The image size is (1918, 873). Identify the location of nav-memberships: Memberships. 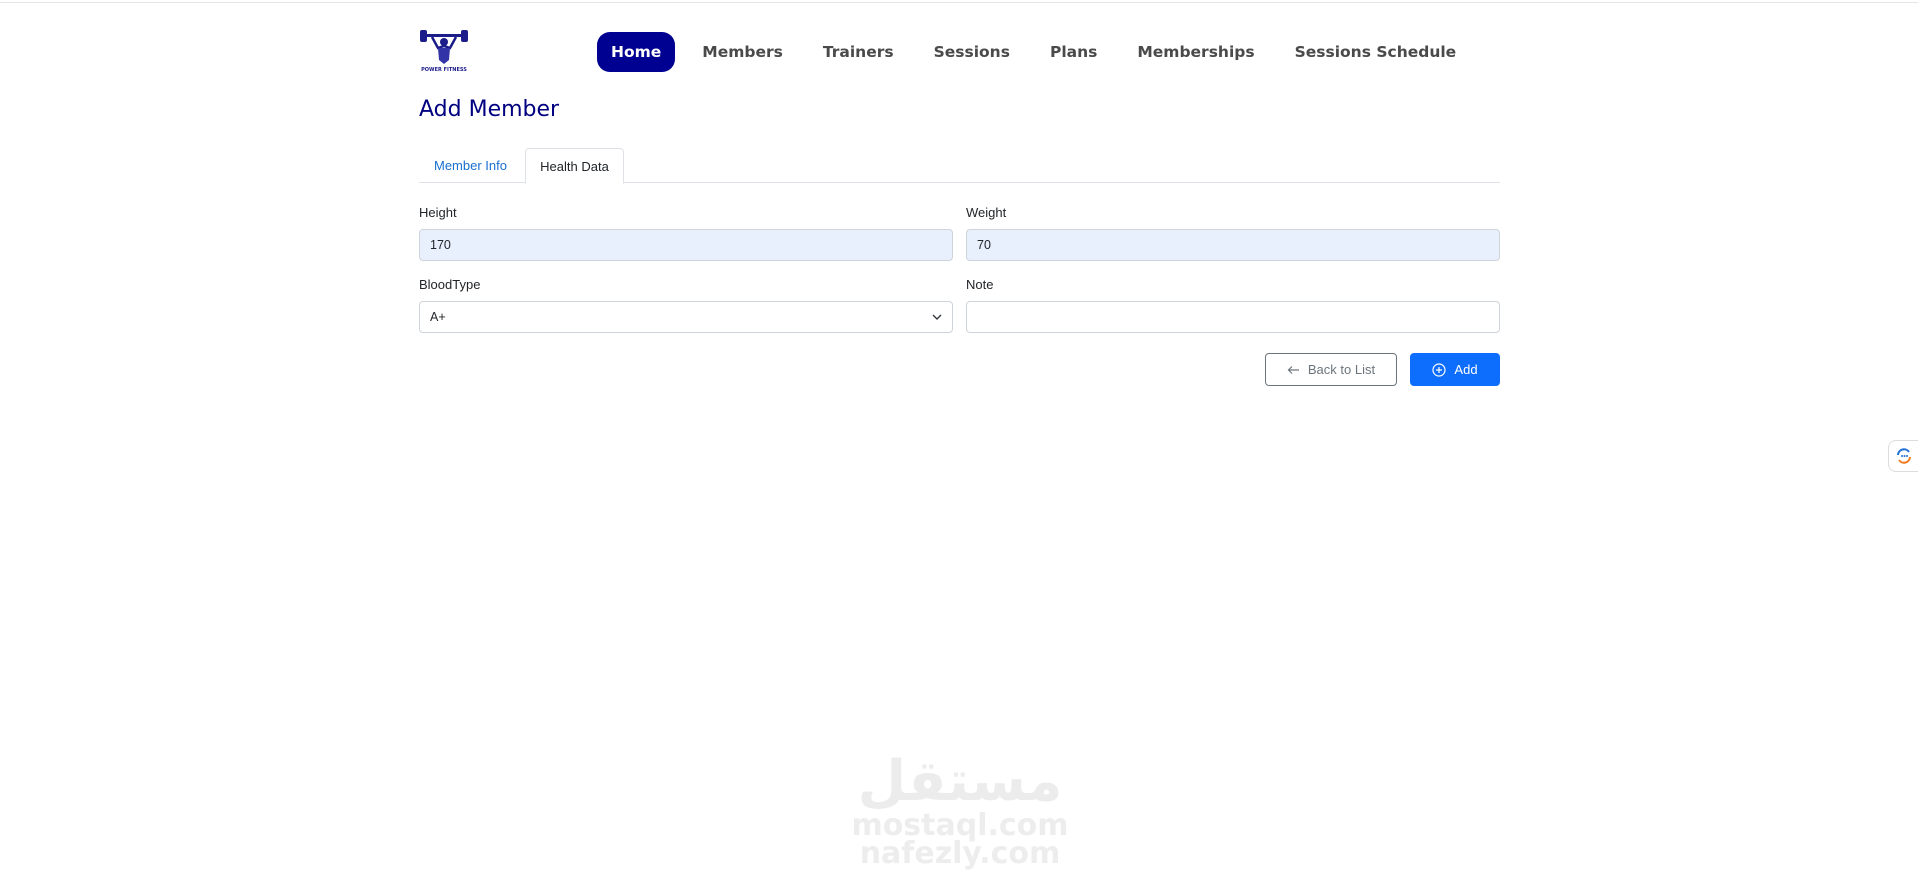
(1195, 52).